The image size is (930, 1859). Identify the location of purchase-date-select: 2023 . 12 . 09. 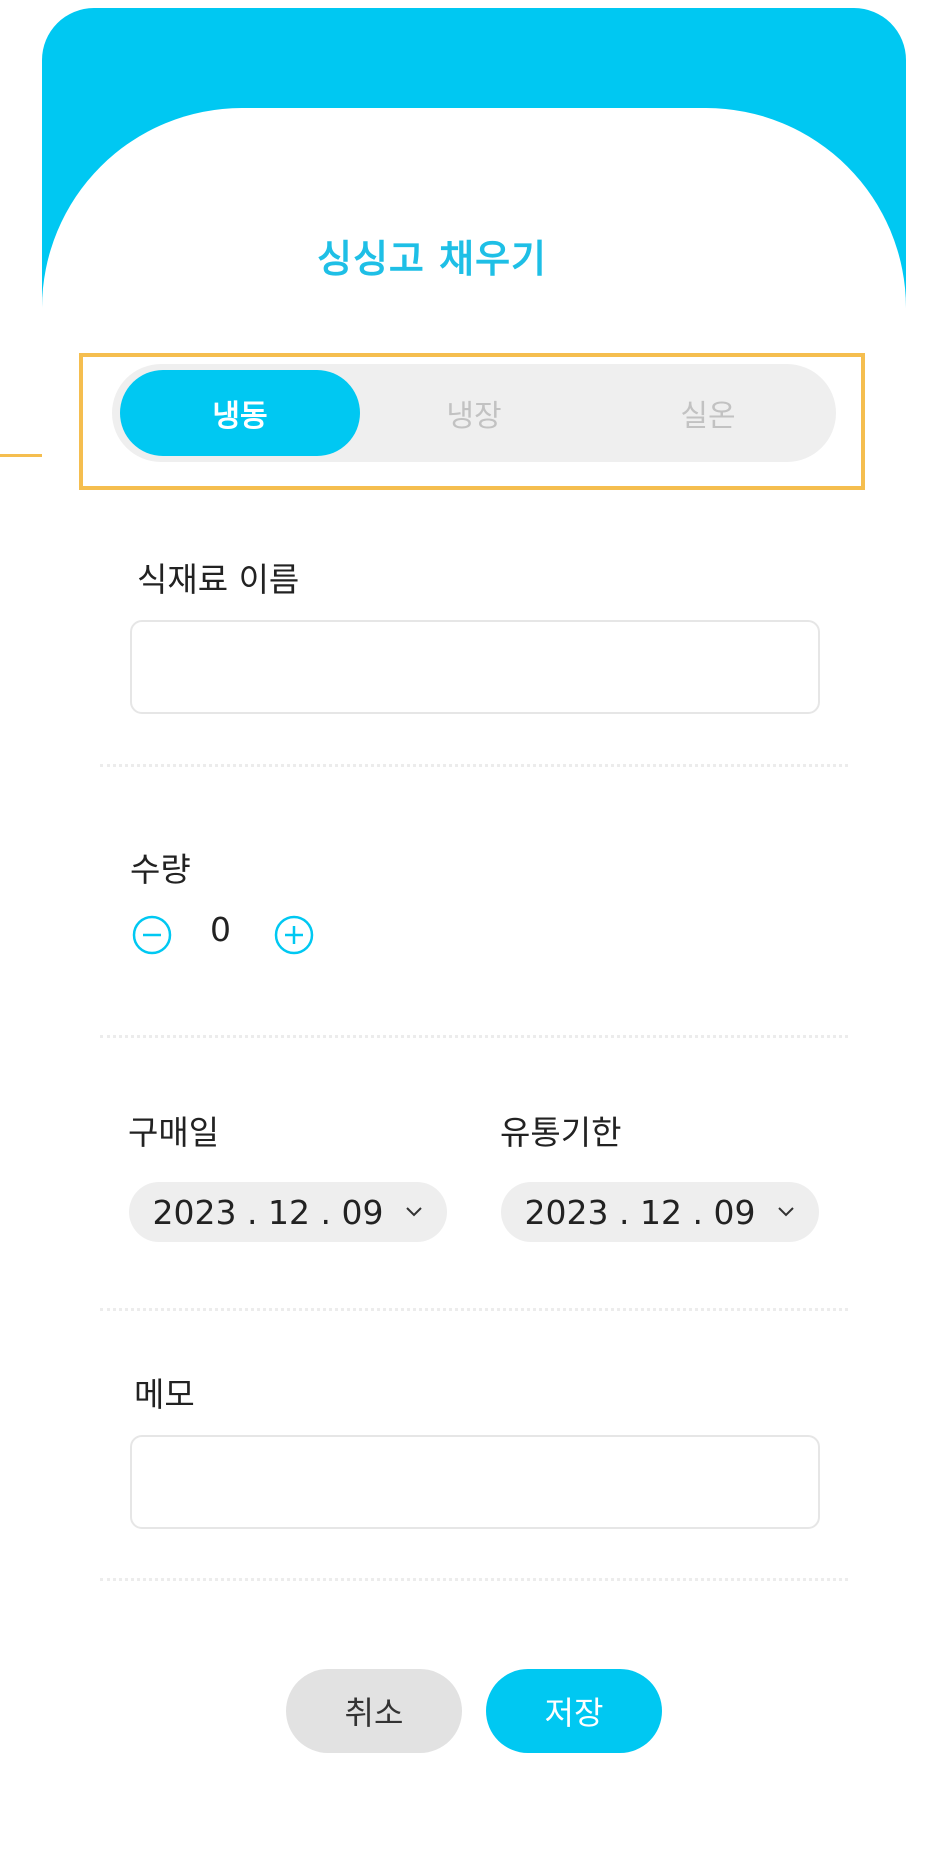
(288, 1212).